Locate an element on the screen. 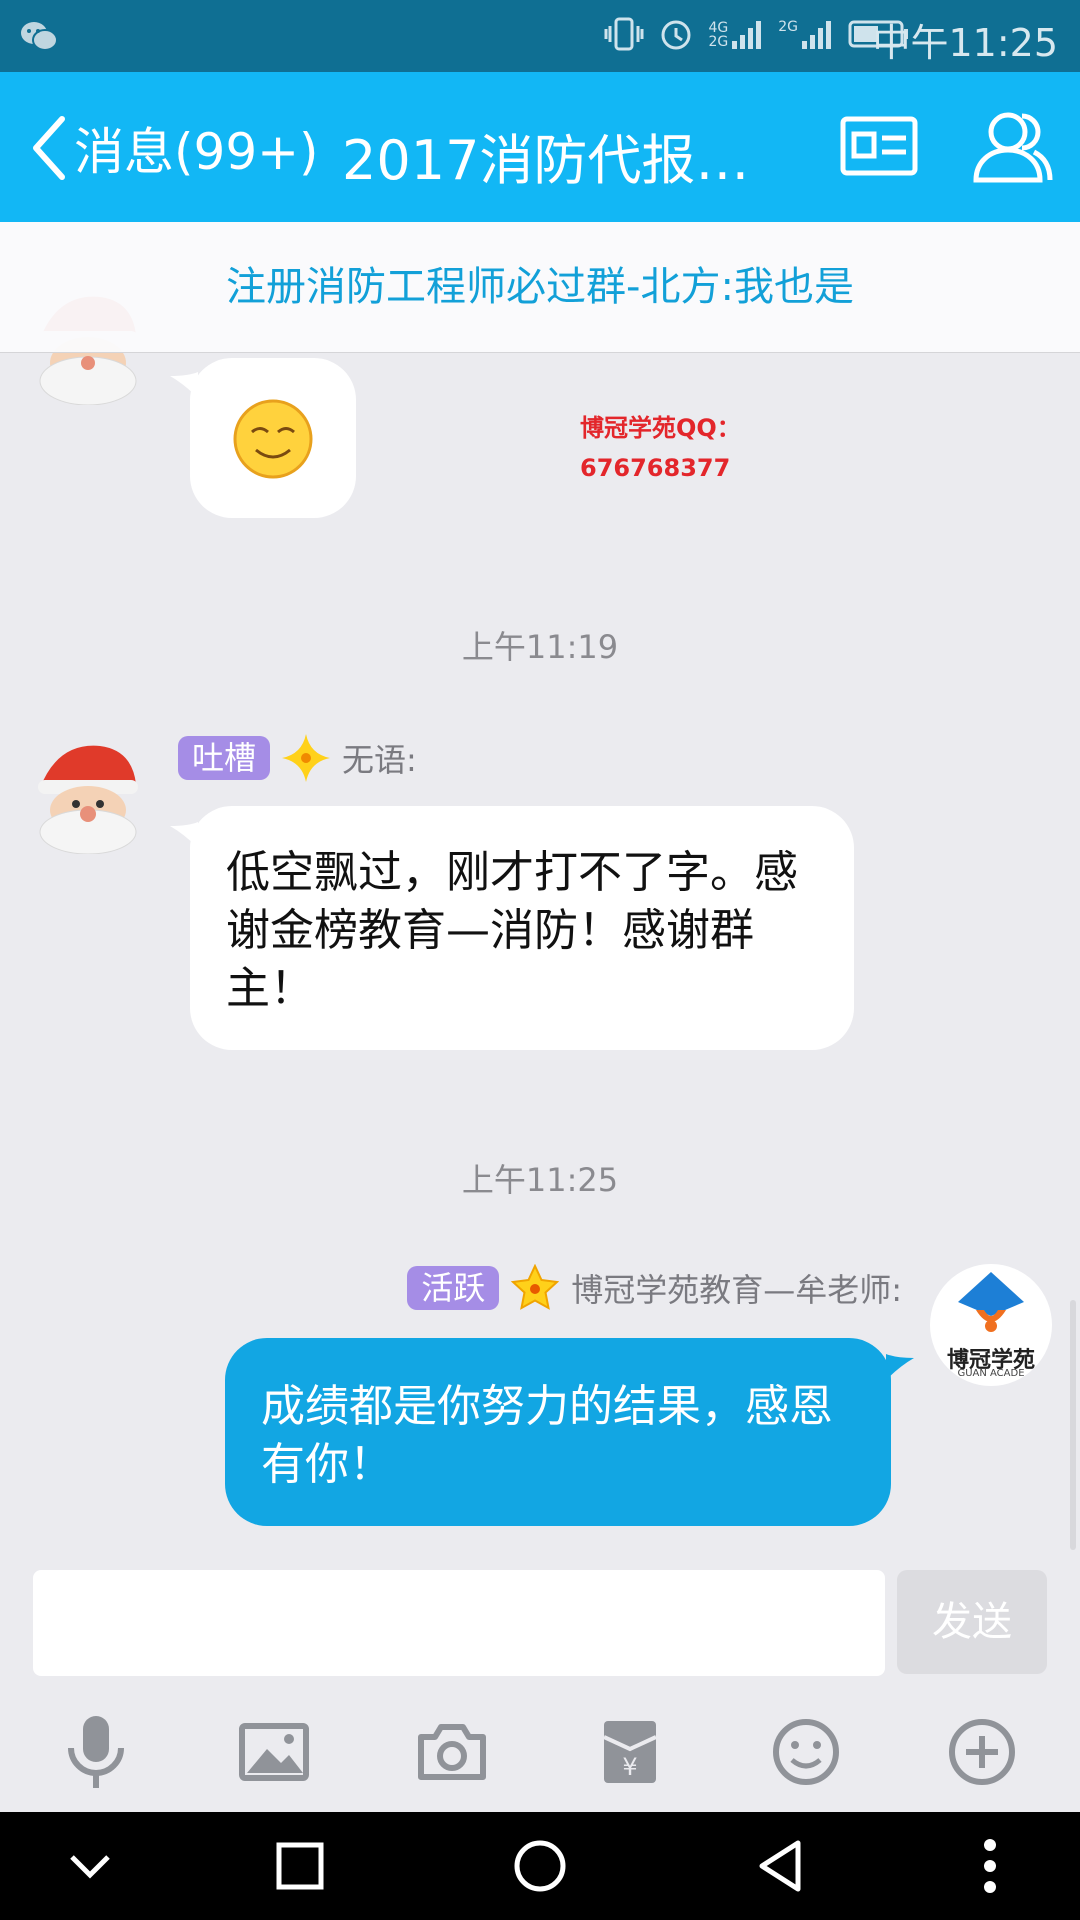 Image resolution: width=1080 pixels, height=1920 pixels. smile-emoji-icon is located at coordinates (273, 439).